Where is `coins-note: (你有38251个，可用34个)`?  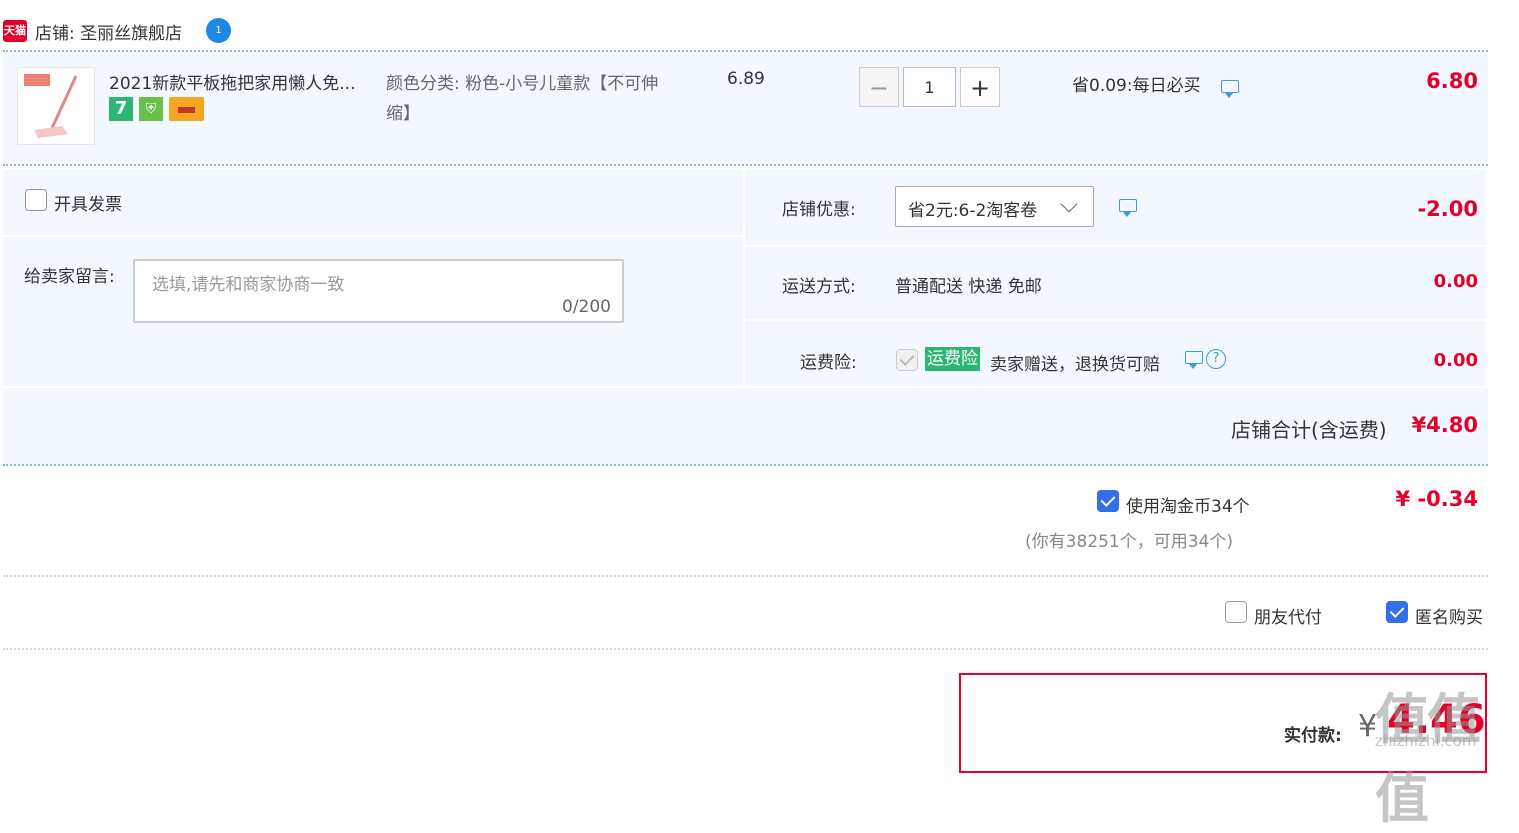 coins-note: (你有38251个，可用34个) is located at coordinates (1129, 542).